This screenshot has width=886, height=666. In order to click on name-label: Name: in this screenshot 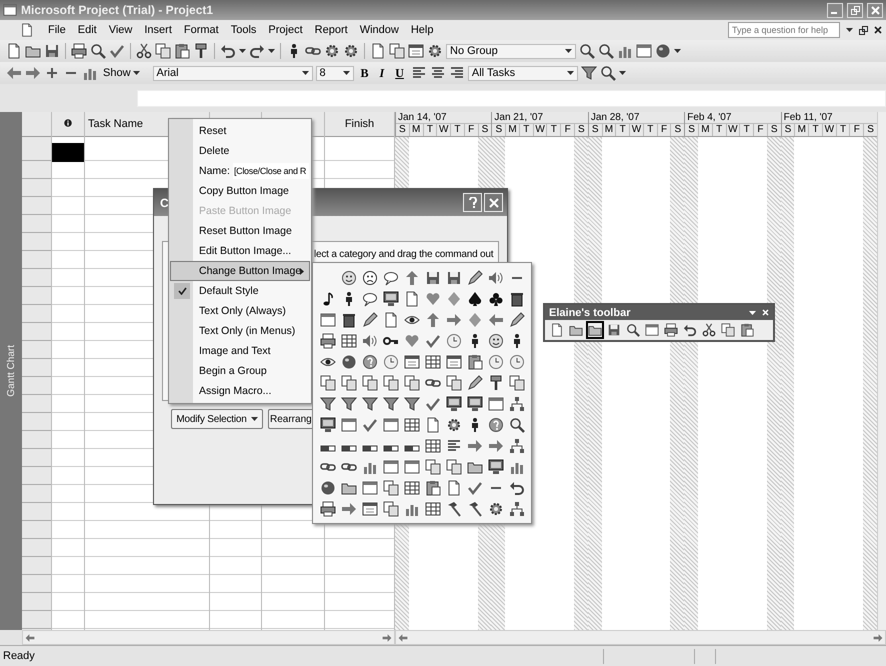, I will do `click(214, 171)`.